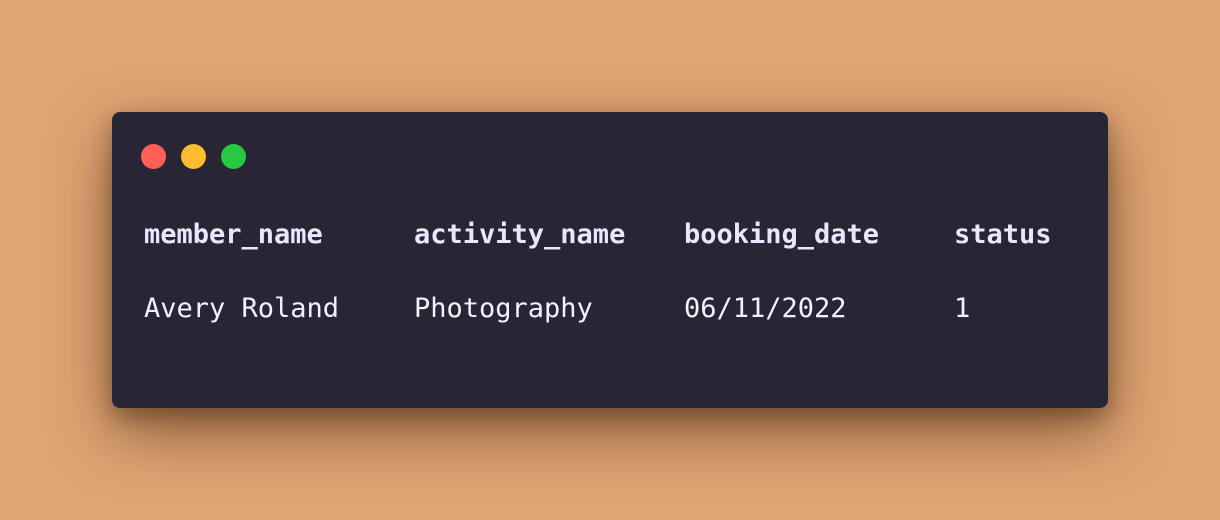  I want to click on column-header-status: status, so click(1003, 234).